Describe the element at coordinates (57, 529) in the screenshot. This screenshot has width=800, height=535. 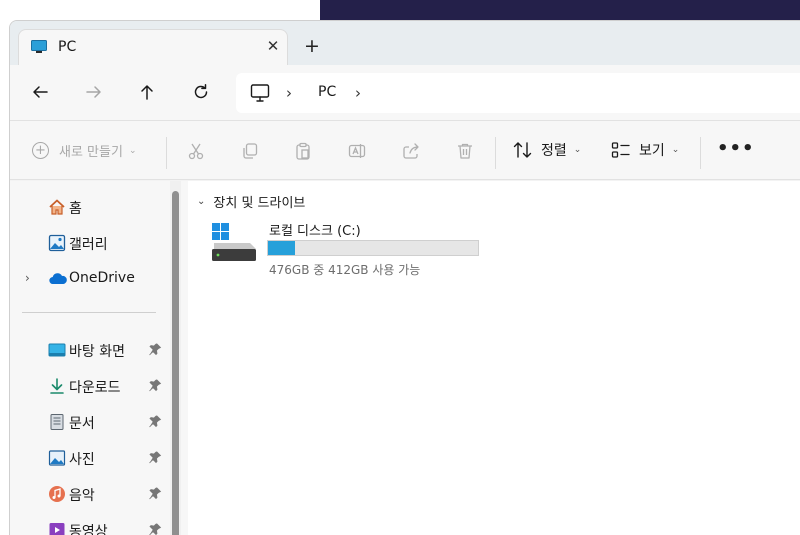
I see `videos-icon` at that location.